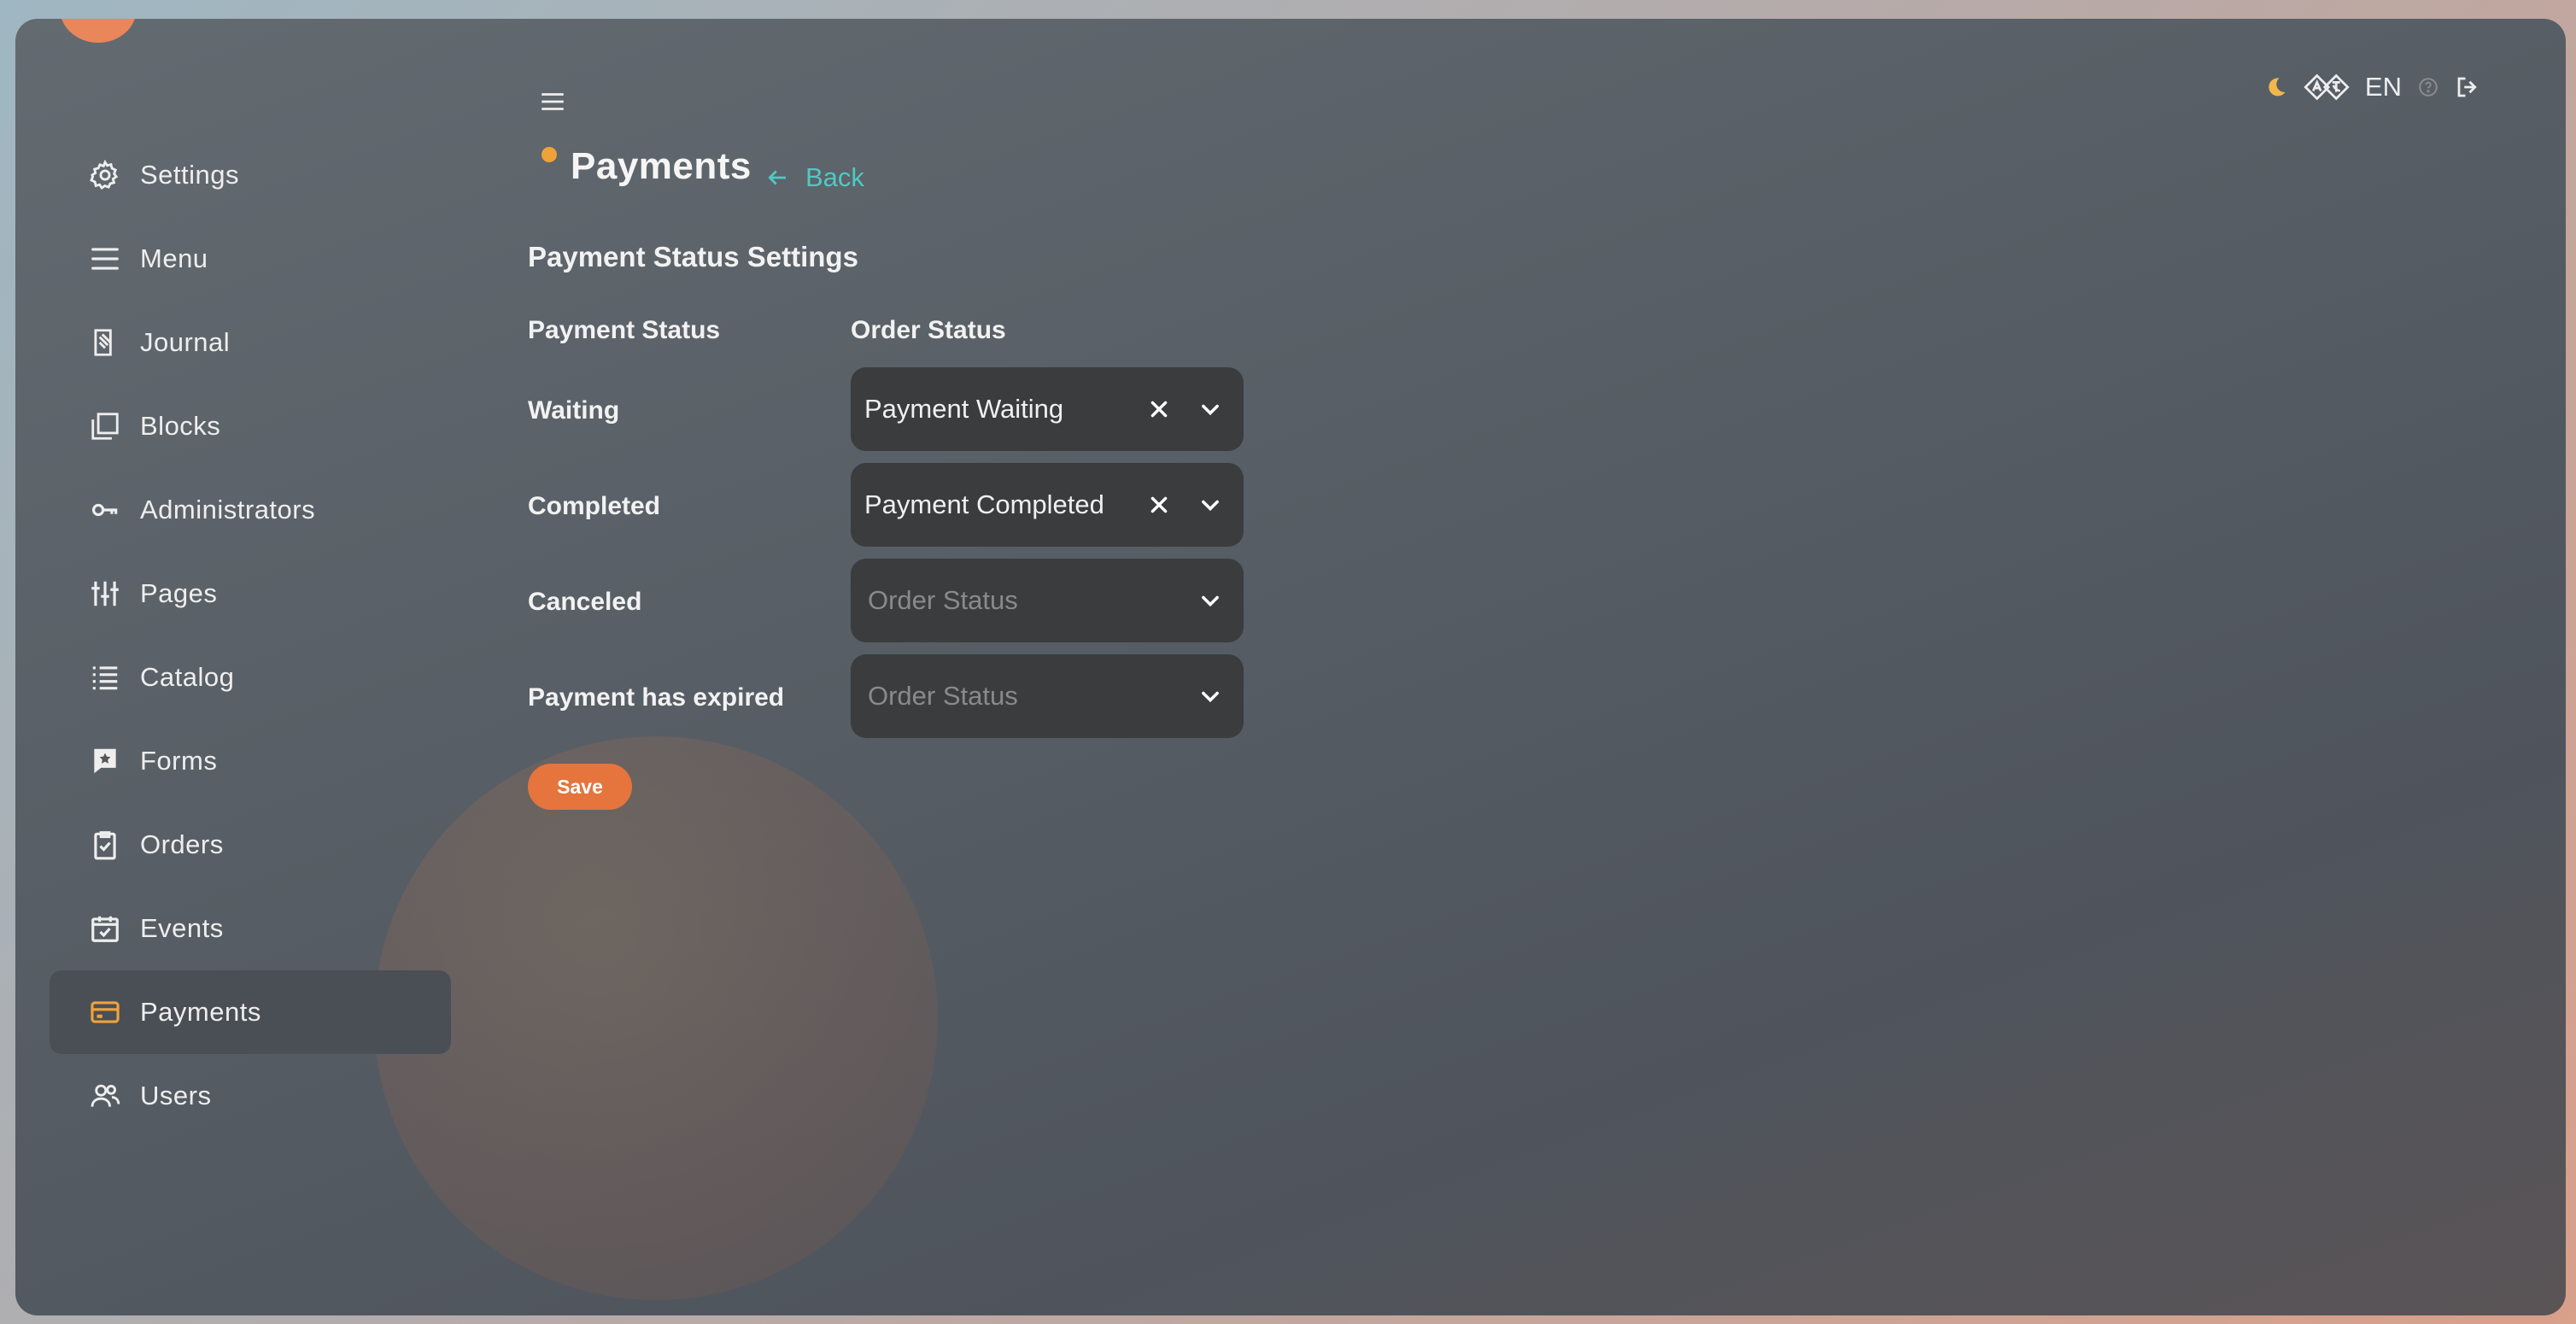 This screenshot has width=2576, height=1324. Describe the element at coordinates (182, 928) in the screenshot. I see `sidebar-item-label: Events` at that location.